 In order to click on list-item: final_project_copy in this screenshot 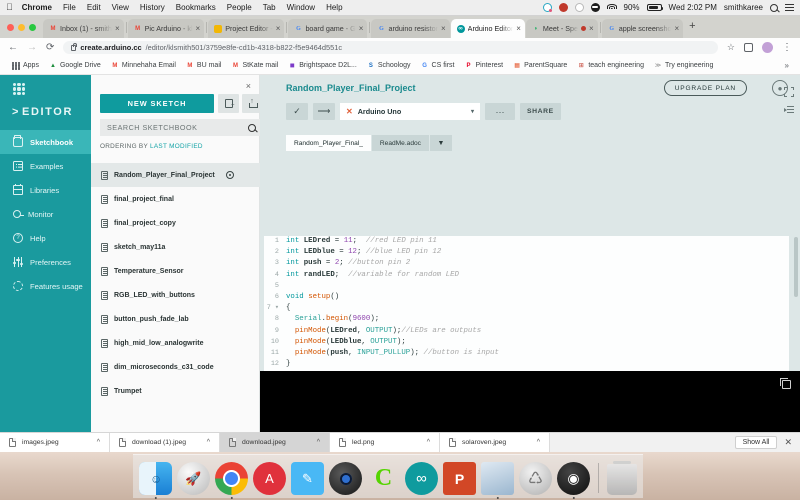, I will do `click(175, 223)`.